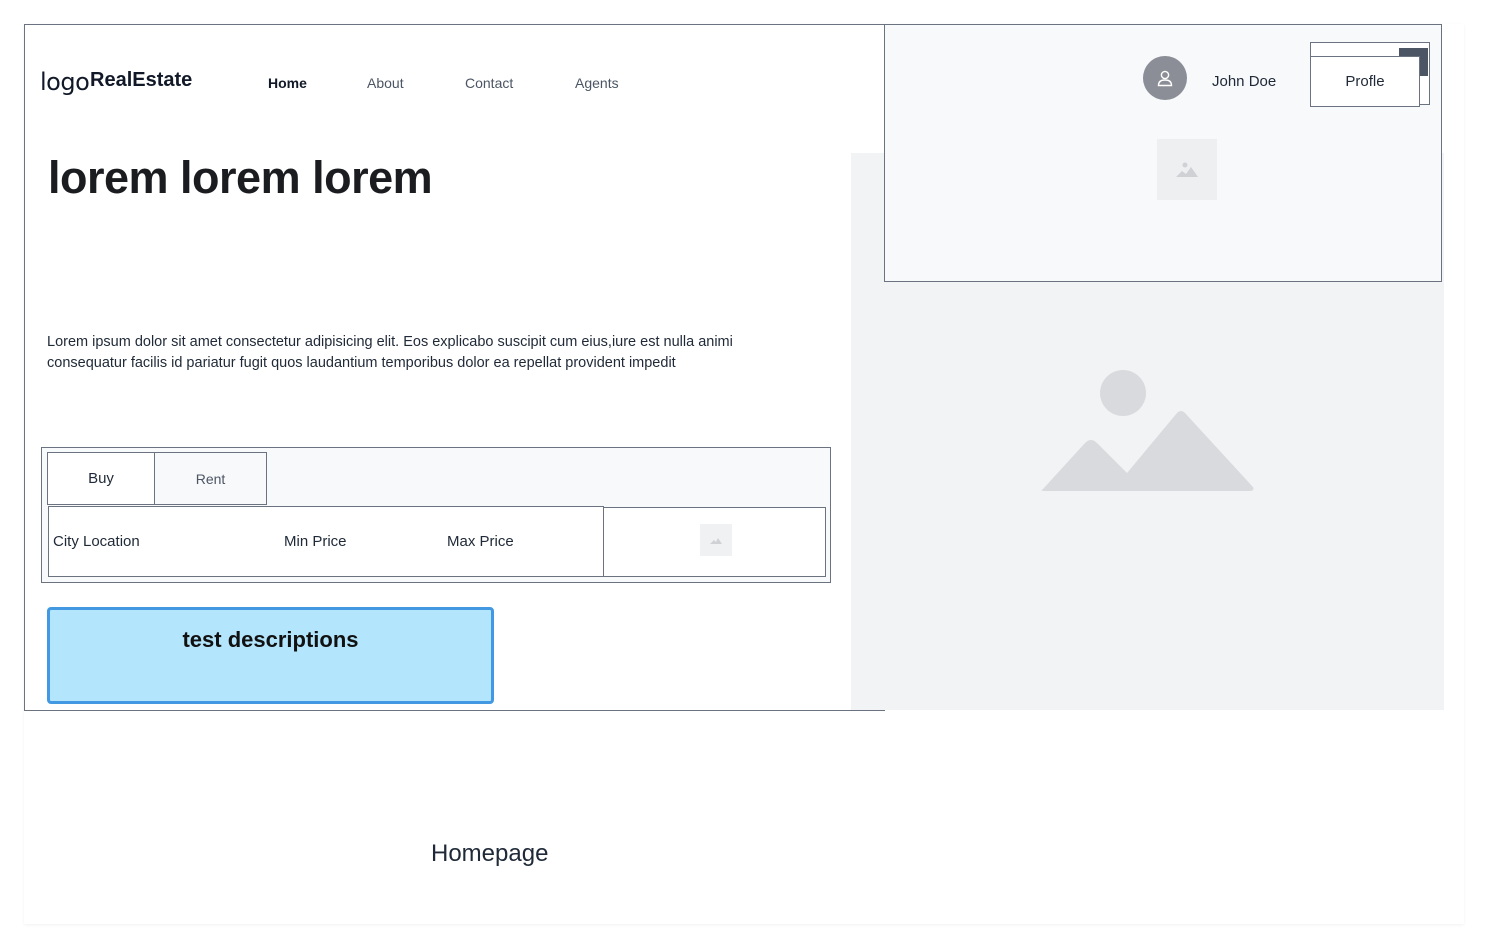 The image size is (1488, 934). Describe the element at coordinates (96, 541) in the screenshot. I see `city-location-field: City Location` at that location.